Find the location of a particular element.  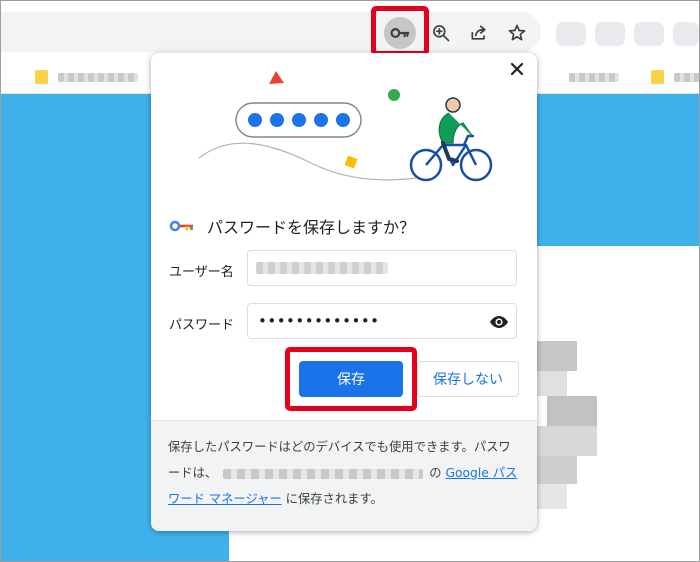

star-icon is located at coordinates (517, 33).